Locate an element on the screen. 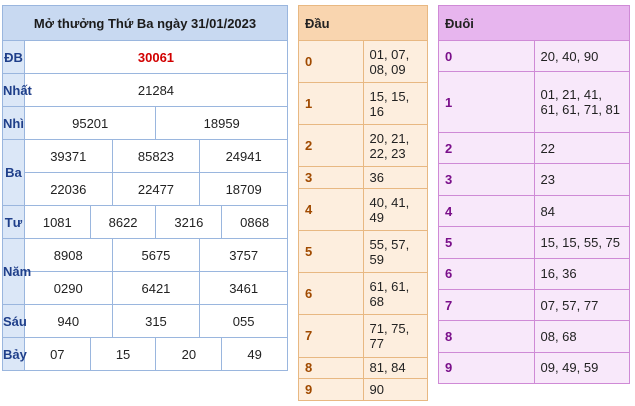 The height and width of the screenshot is (406, 635). duoi-row: 0 20, 40, 90 is located at coordinates (534, 56).